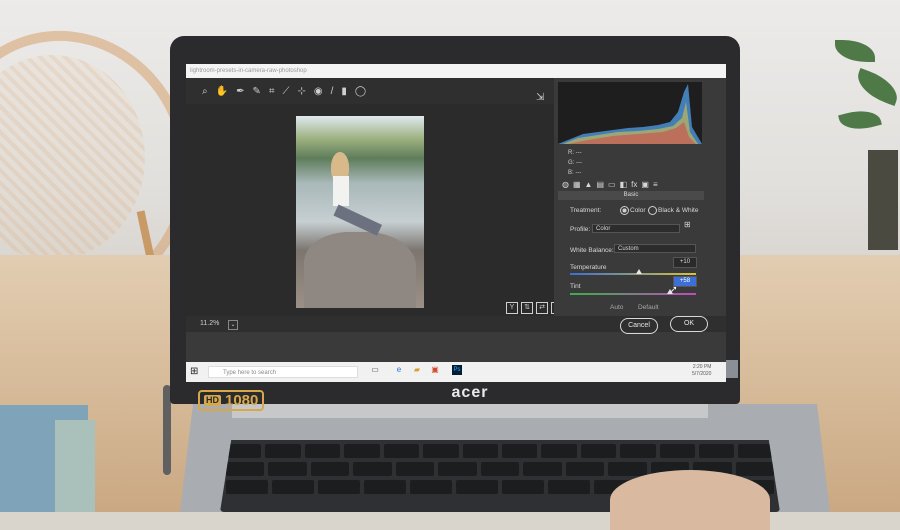 The width and height of the screenshot is (900, 530). I want to click on temperature-label: Temperature, so click(588, 267).